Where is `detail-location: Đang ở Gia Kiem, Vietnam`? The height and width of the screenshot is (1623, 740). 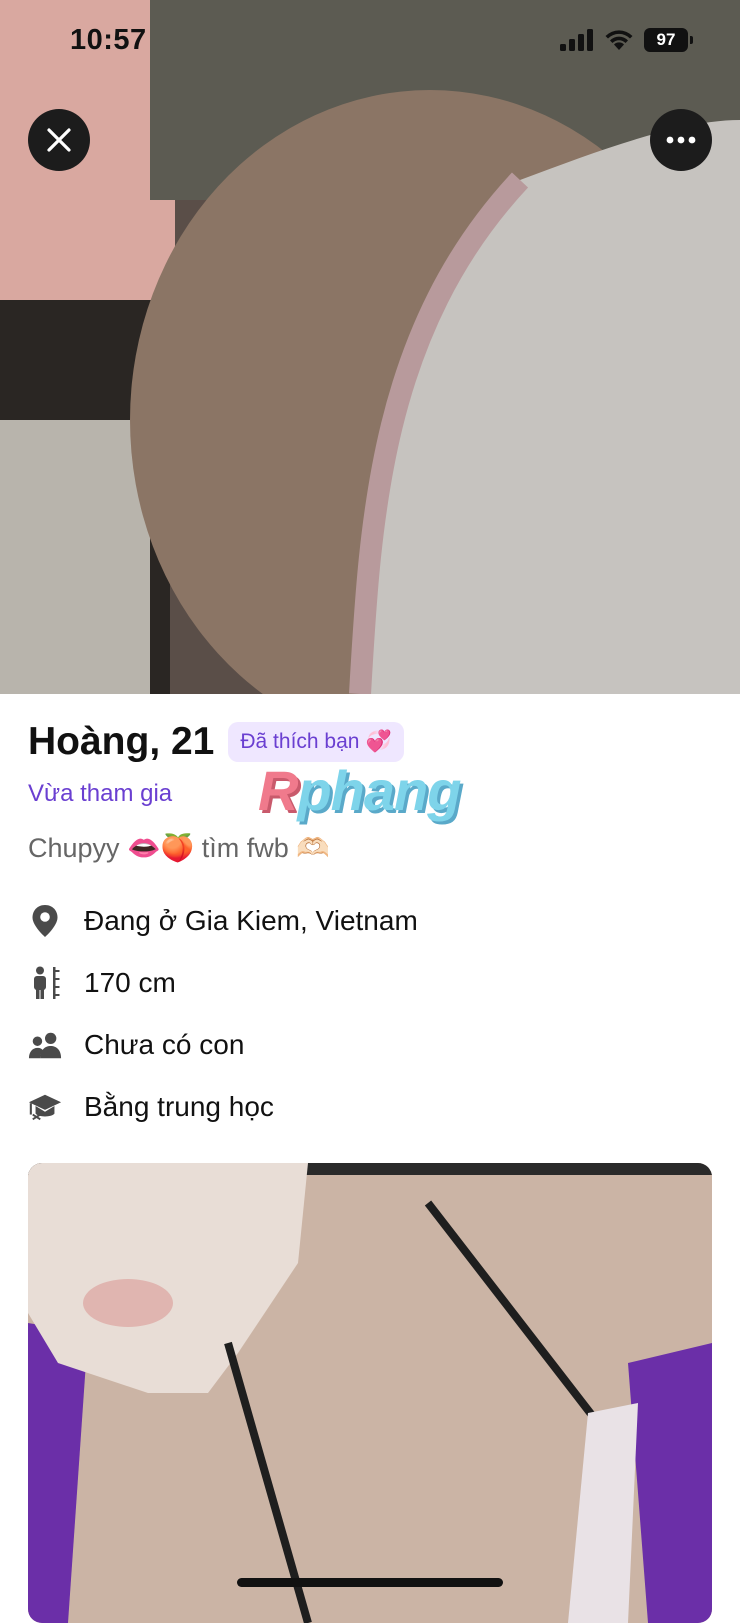
detail-location: Đang ở Gia Kiem, Vietnam is located at coordinates (223, 921).